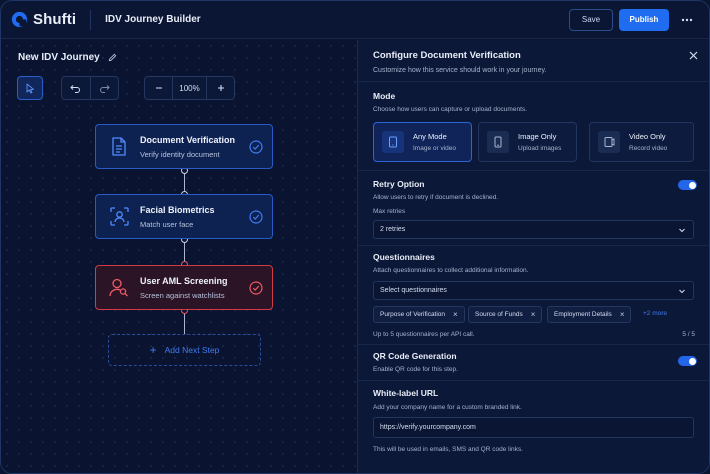 This screenshot has width=710, height=474. I want to click on chip-label: Employment Details, so click(583, 314).